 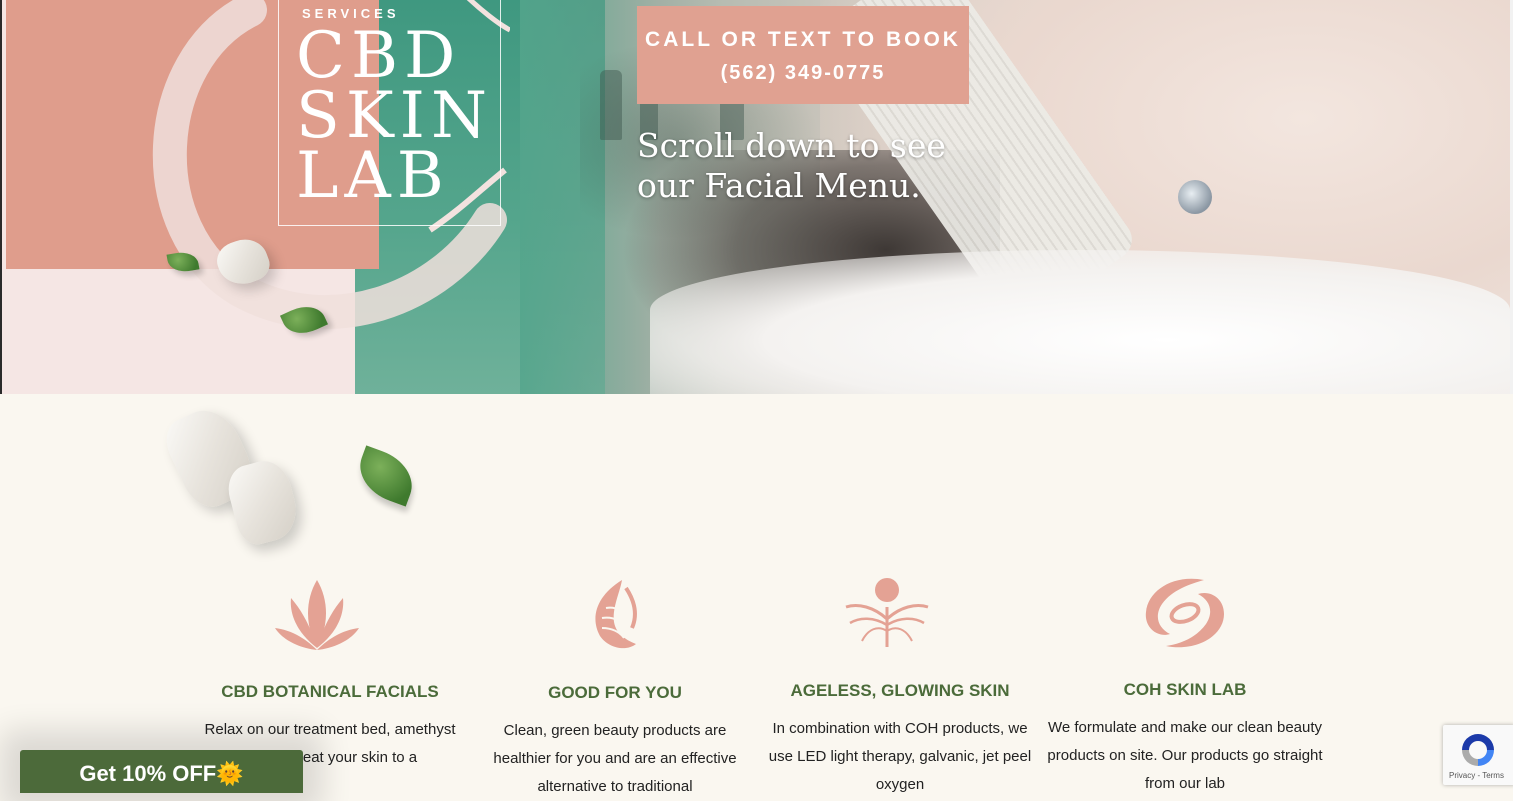 I want to click on promo-label: Get 10% OFF🌞, so click(x=161, y=774).